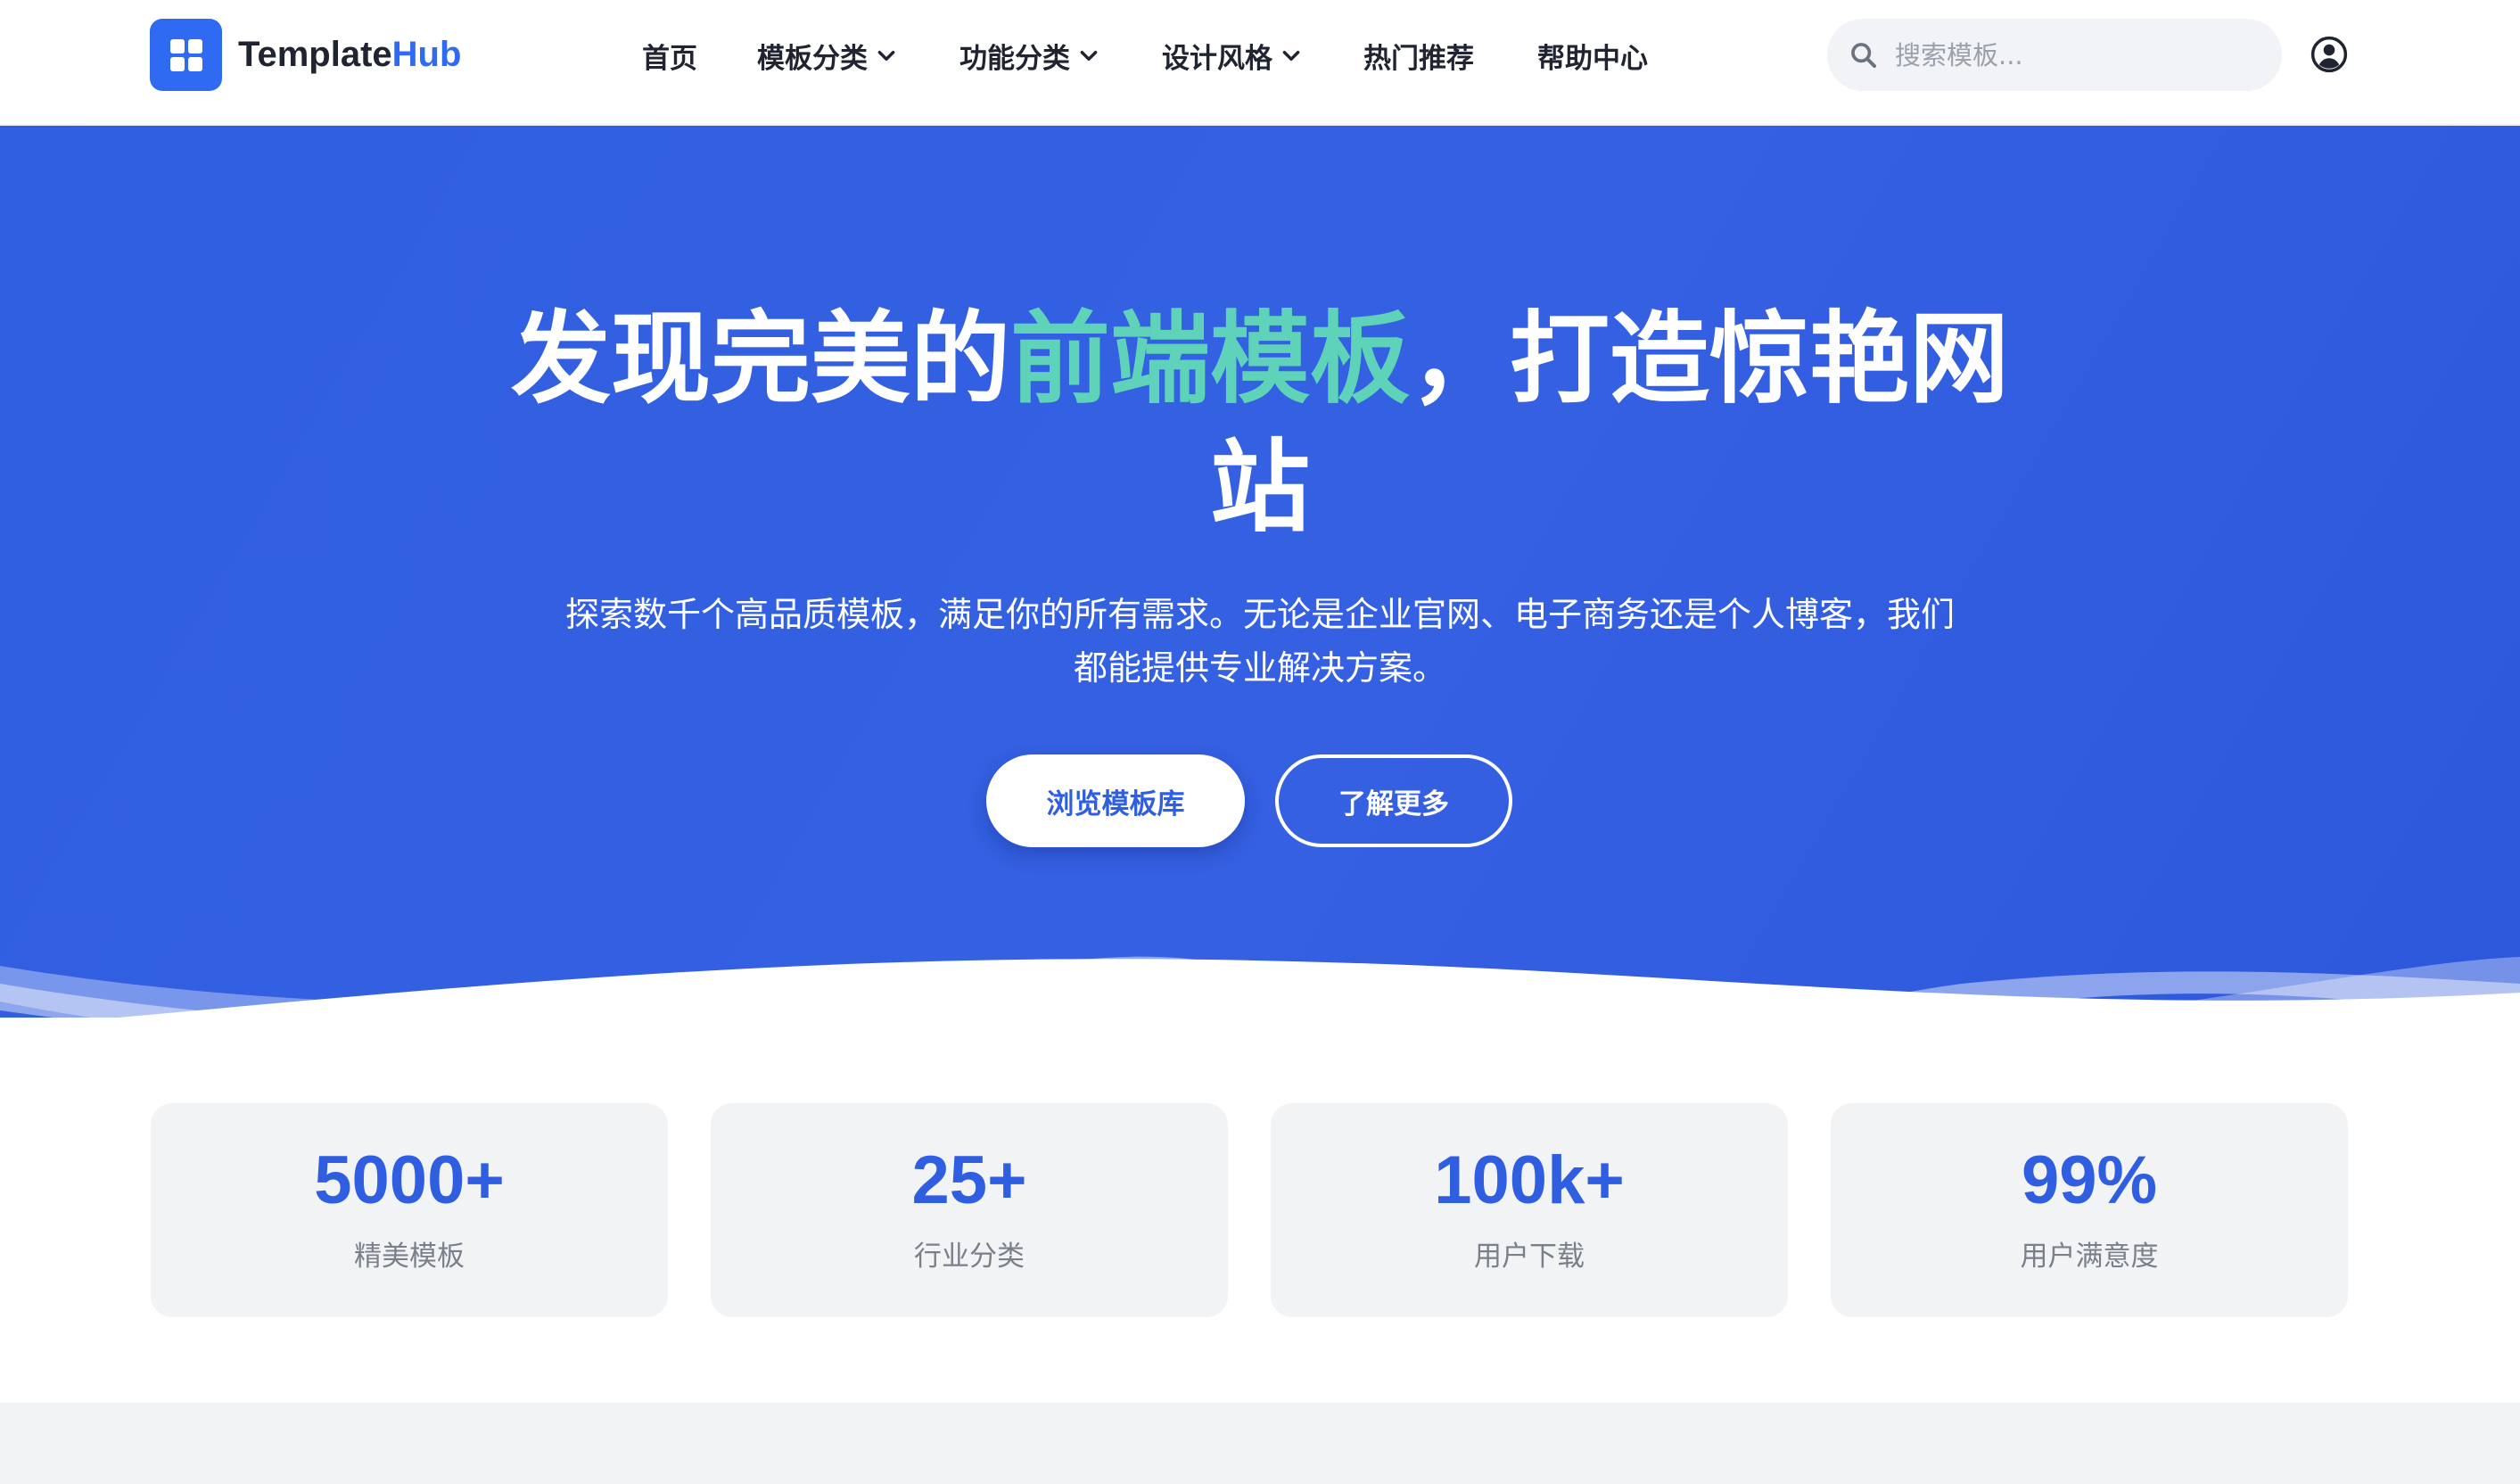 Image resolution: width=2520 pixels, height=1484 pixels. I want to click on stat-value: 25+, so click(969, 1180).